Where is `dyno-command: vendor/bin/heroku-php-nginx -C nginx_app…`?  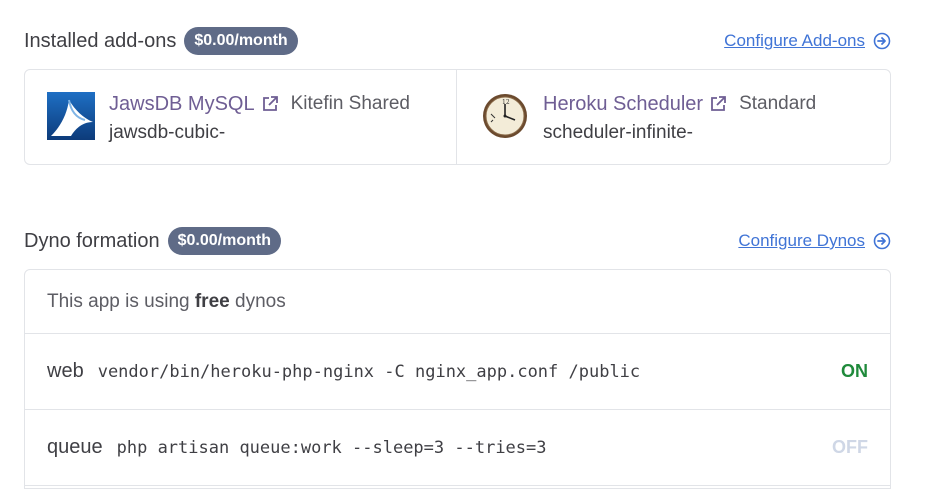
dyno-command: vendor/bin/heroku-php-nginx -C nginx_app… is located at coordinates (369, 371).